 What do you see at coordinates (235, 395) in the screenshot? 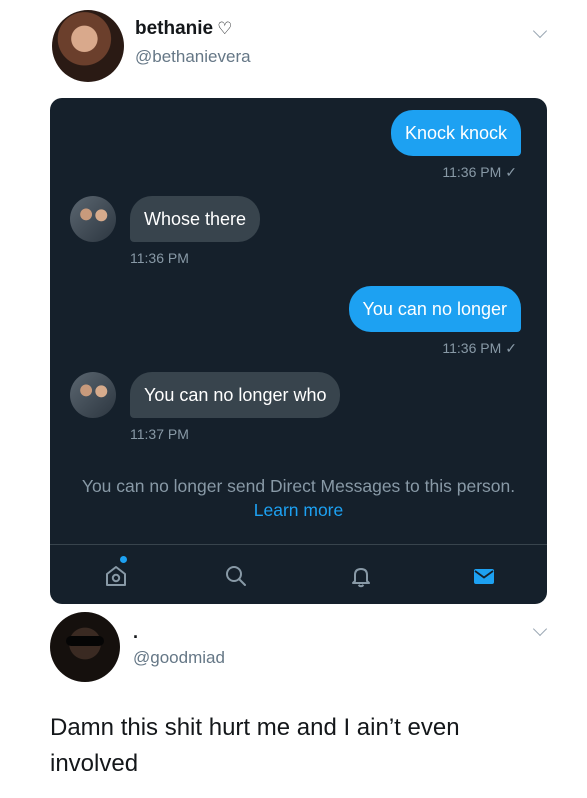
I see `message-bubble-incoming: You can no longer who` at bounding box center [235, 395].